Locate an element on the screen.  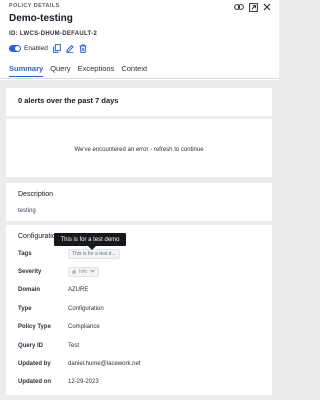
policy-title: Demo-testing is located at coordinates (41, 18).